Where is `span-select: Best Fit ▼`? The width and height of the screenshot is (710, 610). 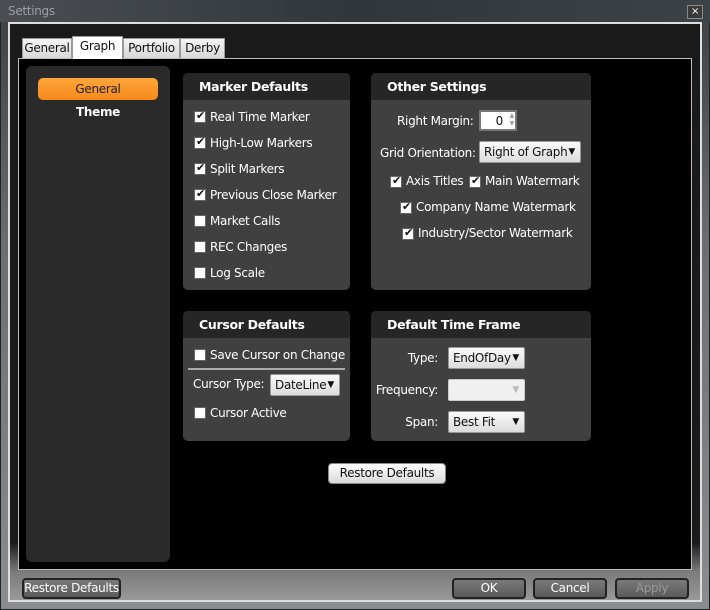
span-select: Best Fit ▼ is located at coordinates (486, 422).